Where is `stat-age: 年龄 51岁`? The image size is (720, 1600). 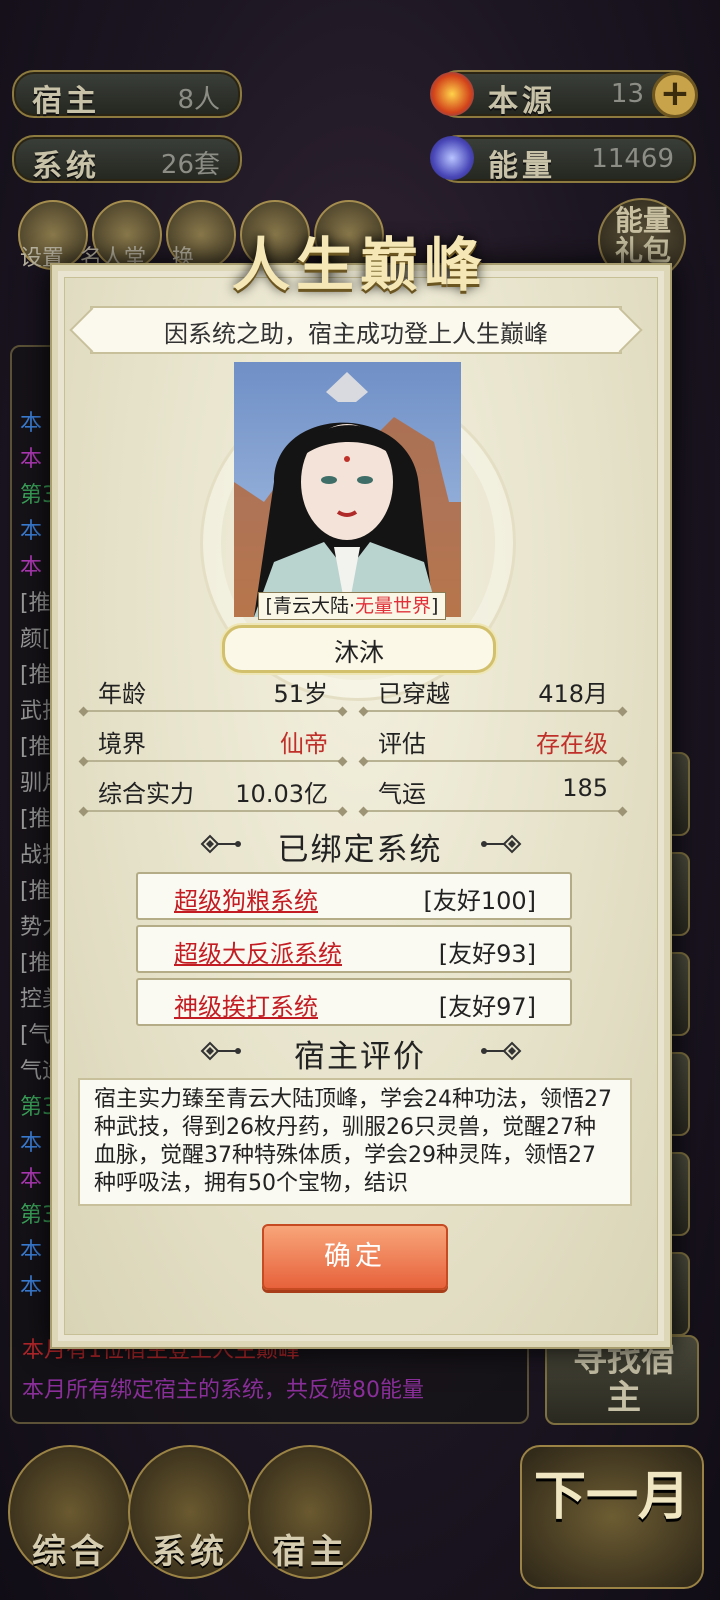 stat-age: 年龄 51岁 is located at coordinates (213, 692).